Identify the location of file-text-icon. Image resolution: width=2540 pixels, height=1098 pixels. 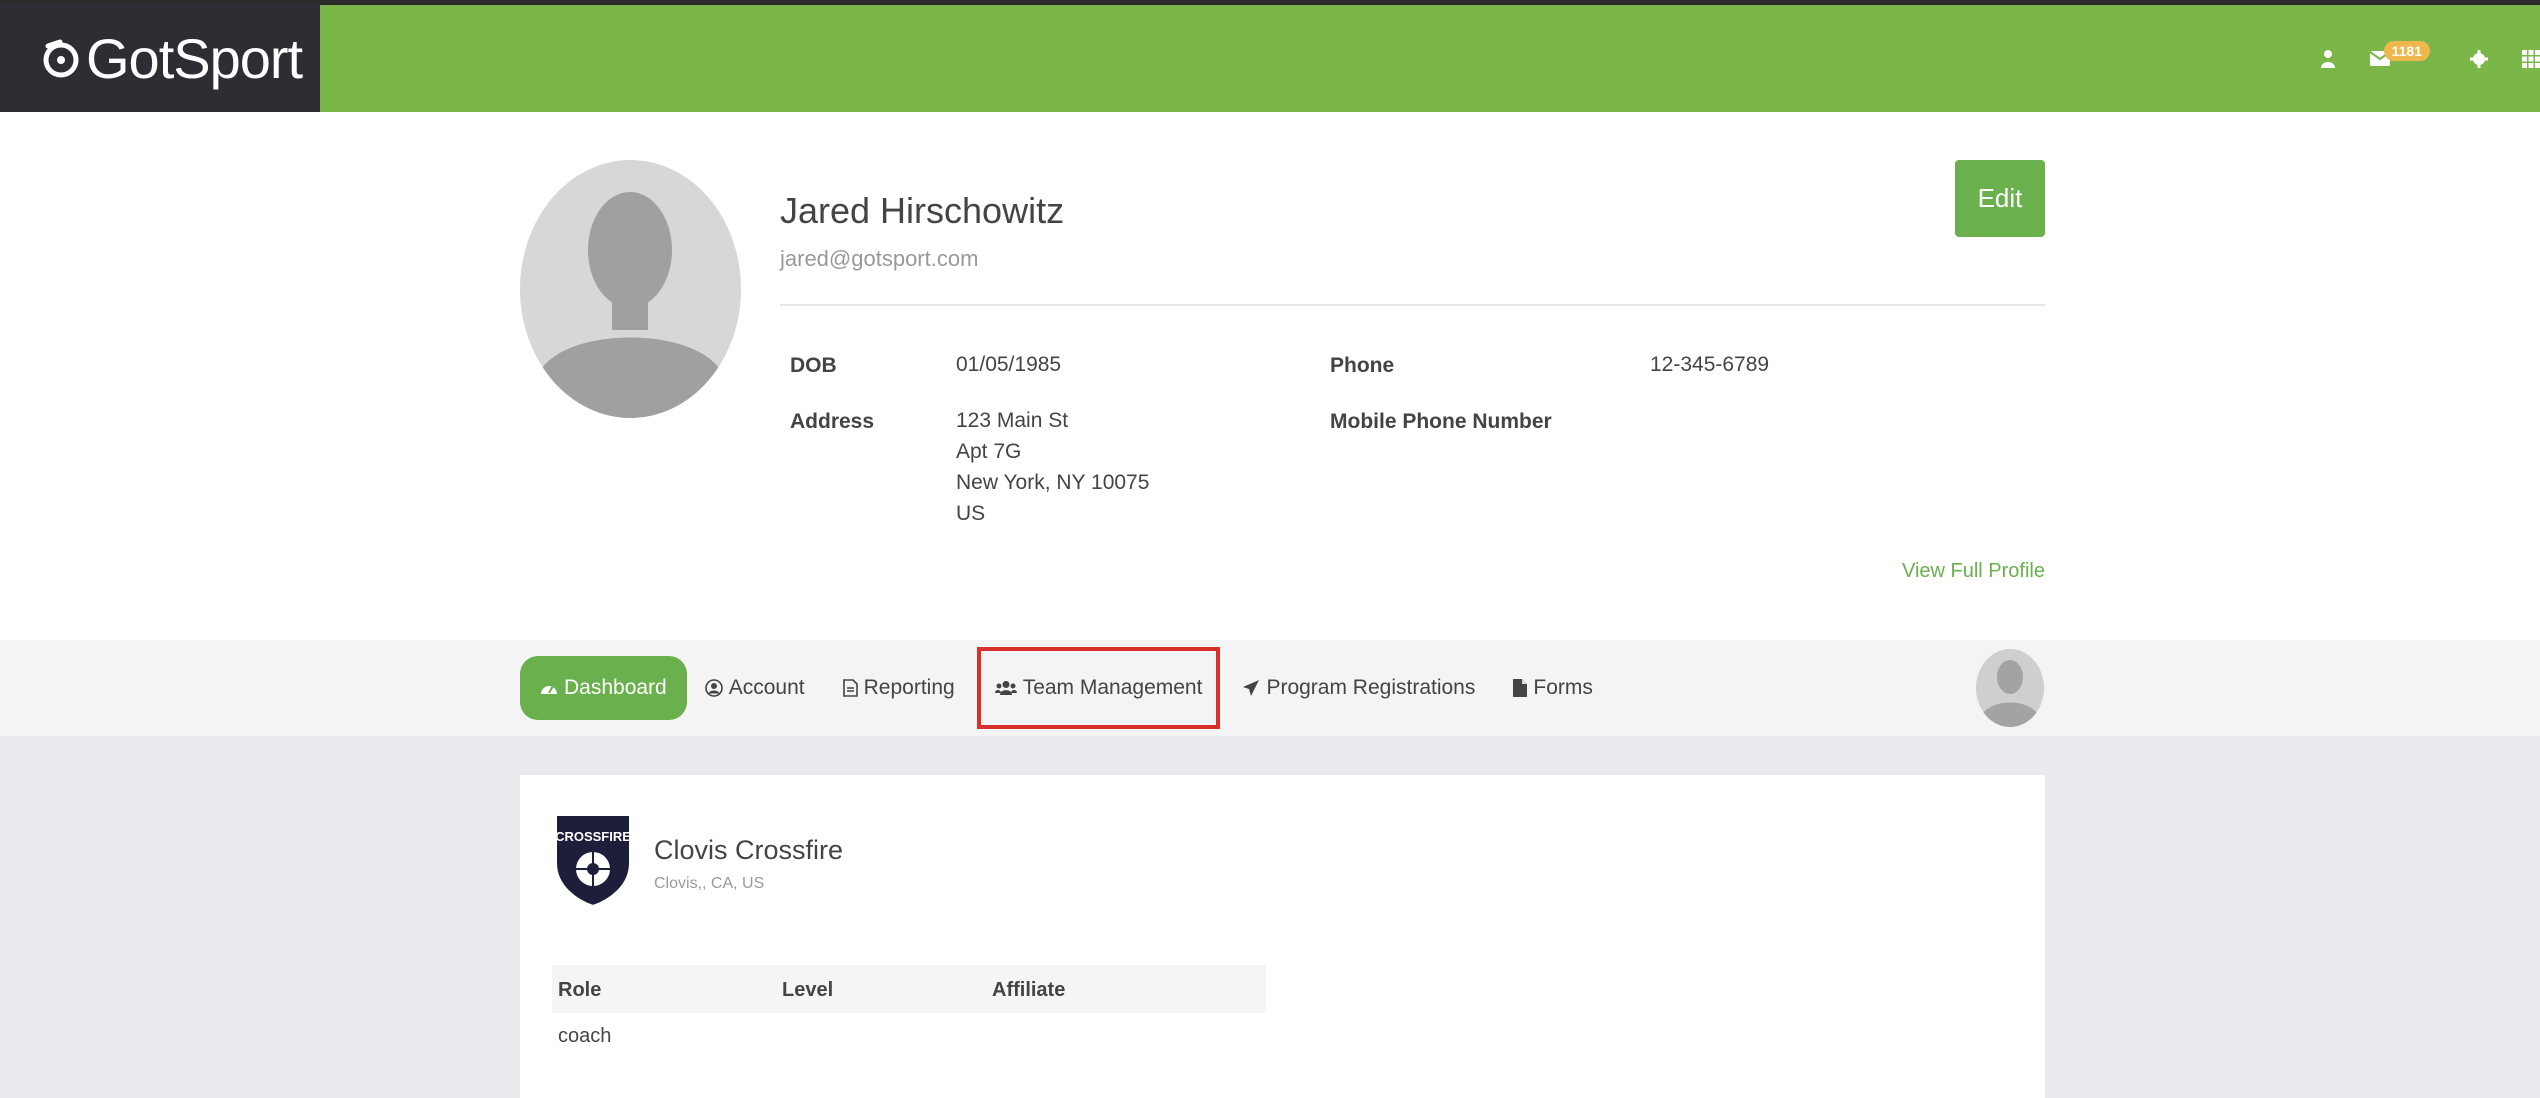
(850, 688).